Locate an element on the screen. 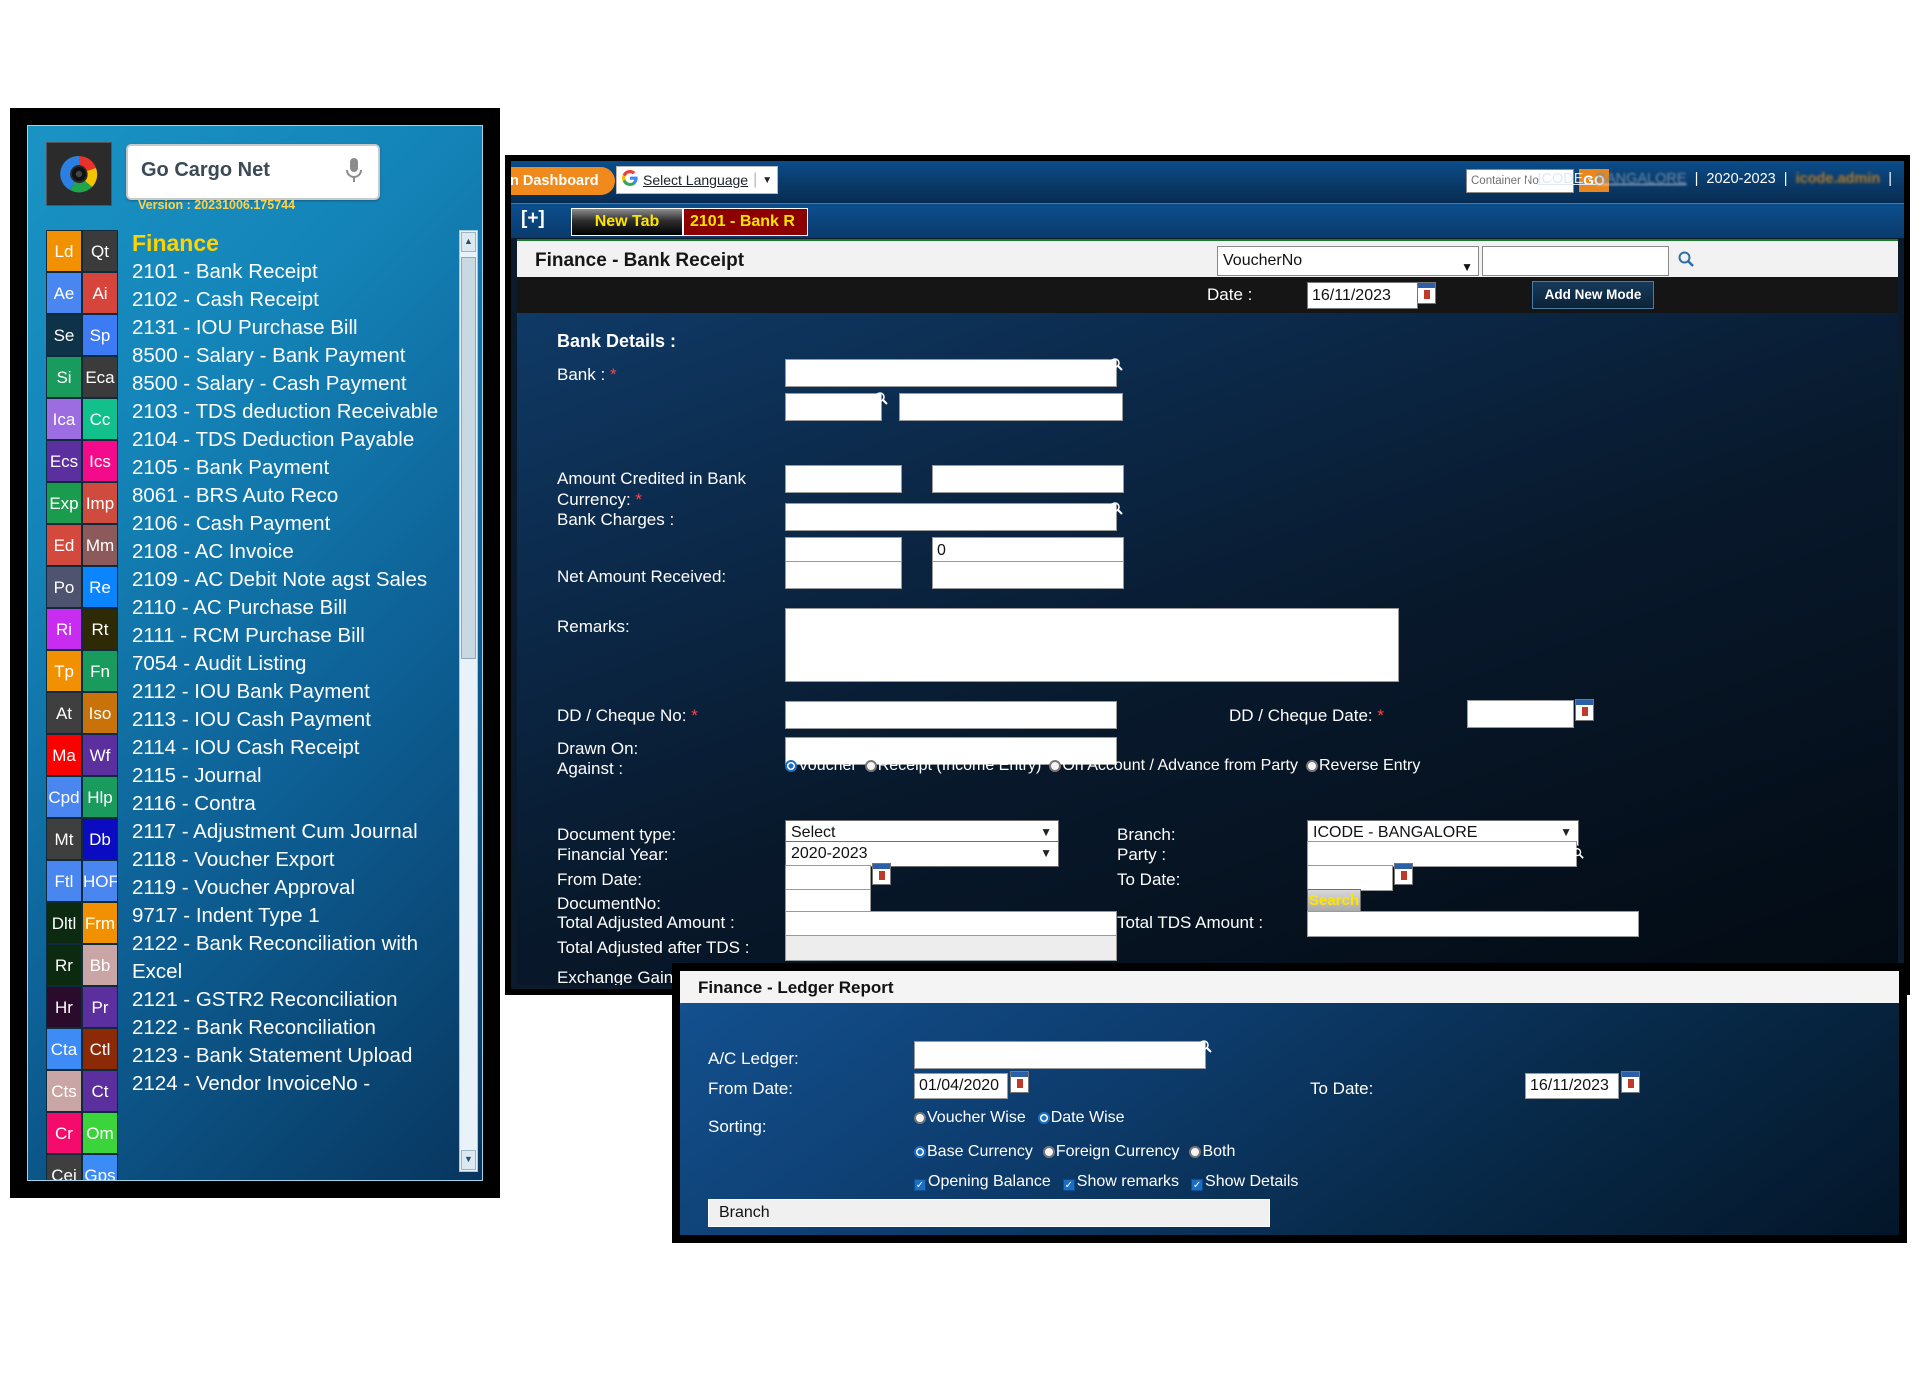 The image size is (1930, 1400). bank-name-input is located at coordinates (1011, 407).